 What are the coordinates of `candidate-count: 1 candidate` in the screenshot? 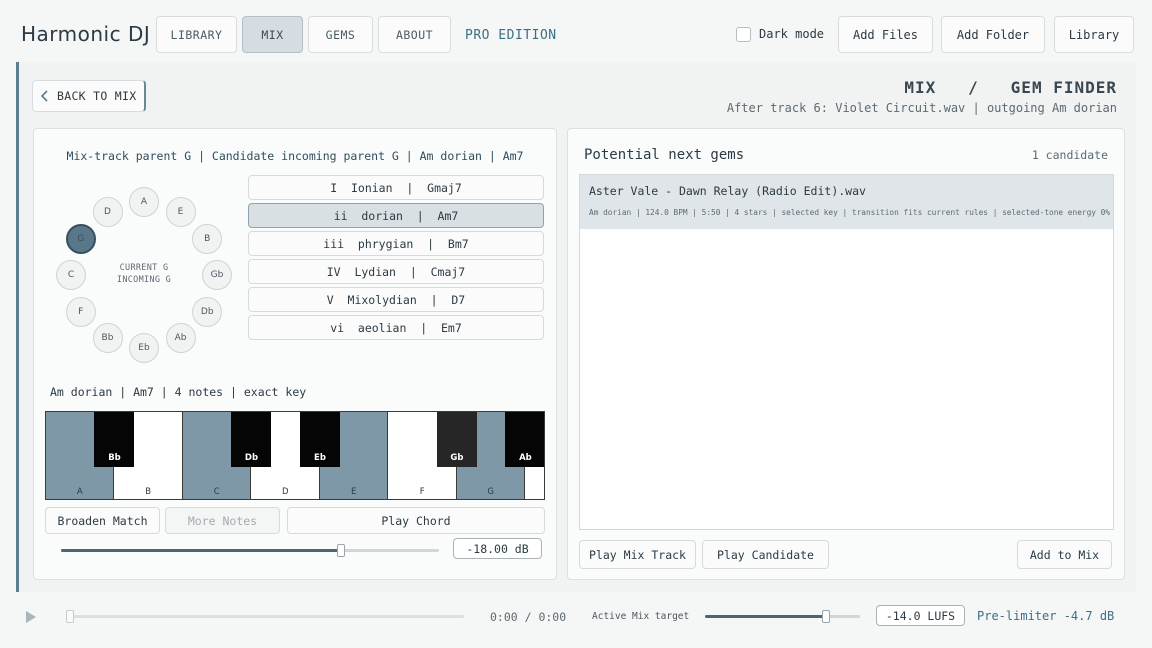 It's located at (1069, 155).